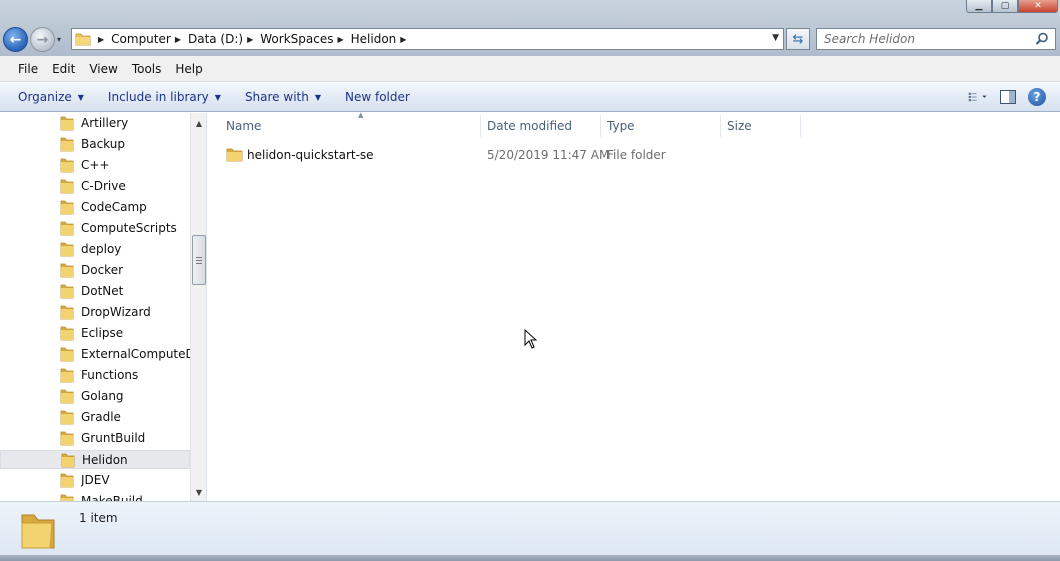 This screenshot has width=1060, height=561. Describe the element at coordinates (103, 69) in the screenshot. I see `menu-view: View` at that location.